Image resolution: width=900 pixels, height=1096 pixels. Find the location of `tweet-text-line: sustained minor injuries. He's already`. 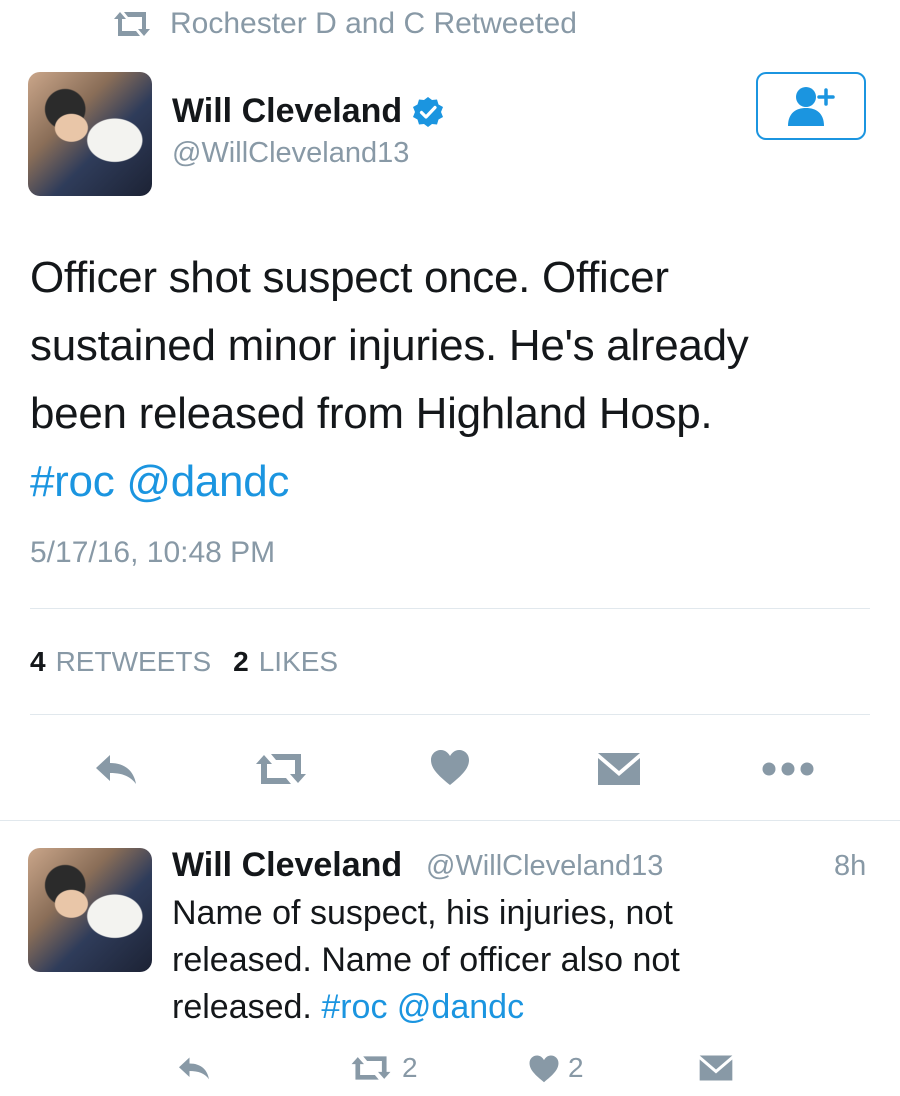

tweet-text-line: sustained minor injuries. He's already is located at coordinates (389, 345).